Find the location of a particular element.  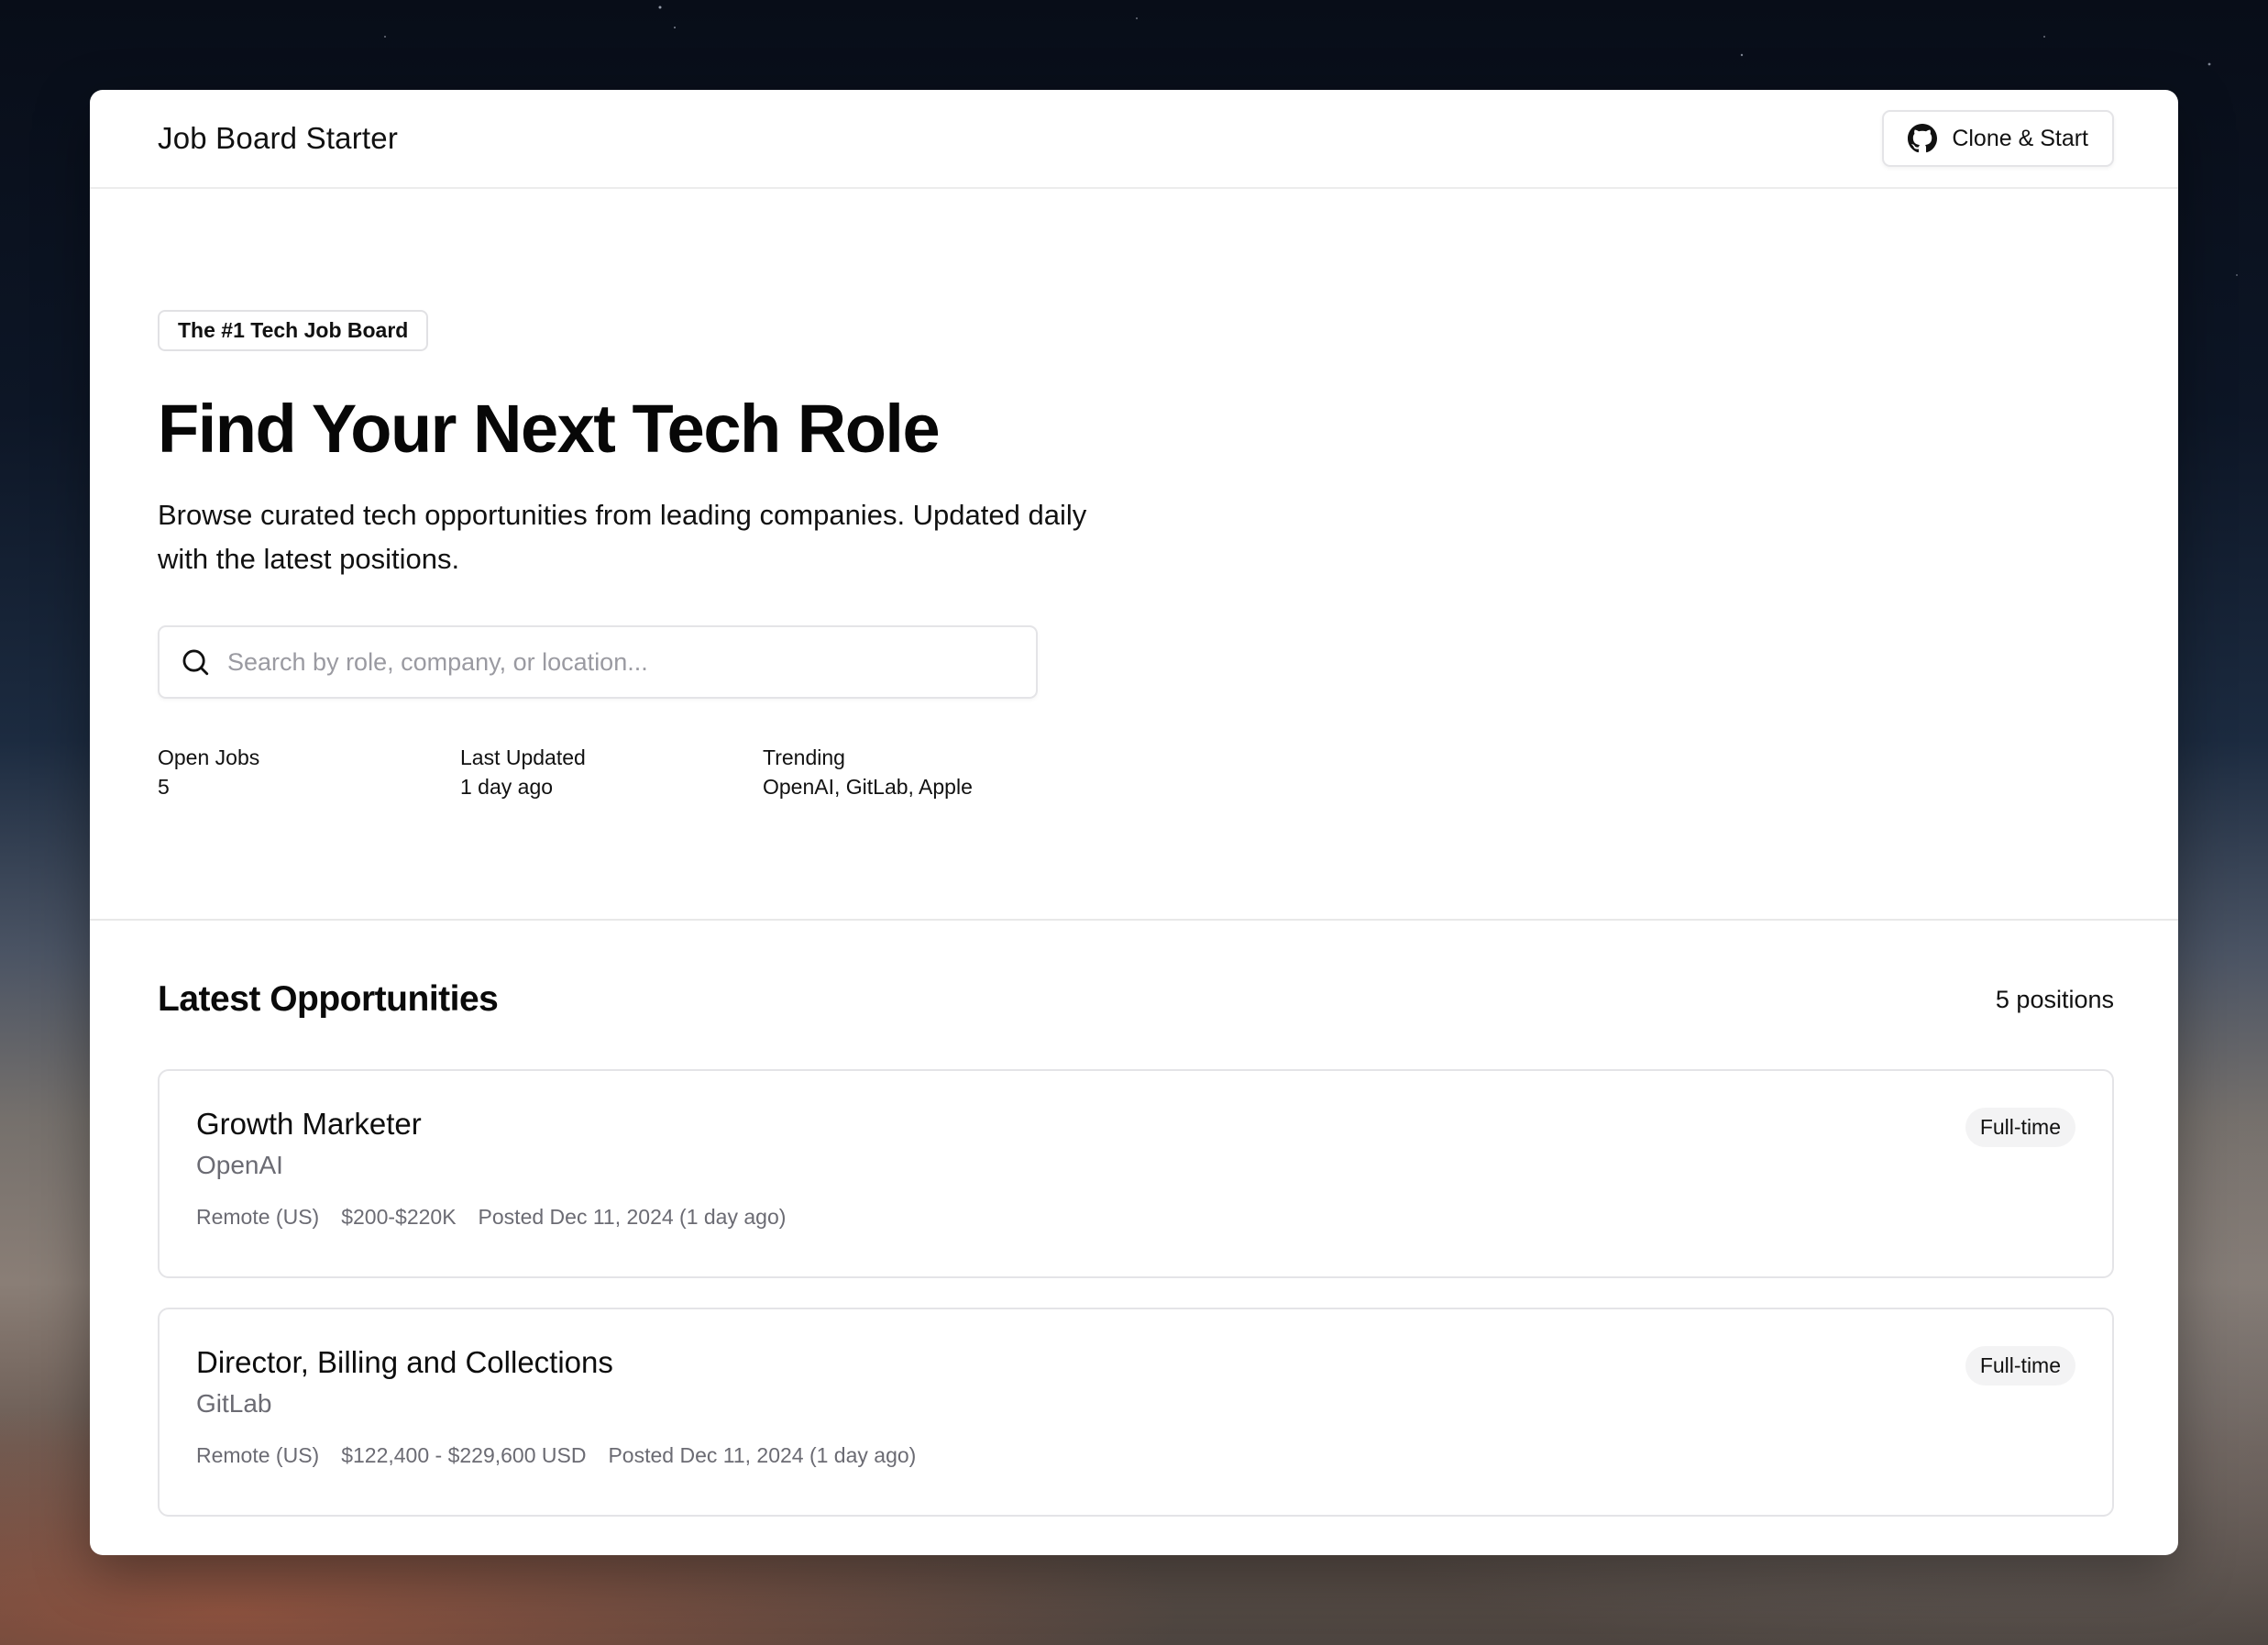

positions-count: 5 positions is located at coordinates (2054, 999).